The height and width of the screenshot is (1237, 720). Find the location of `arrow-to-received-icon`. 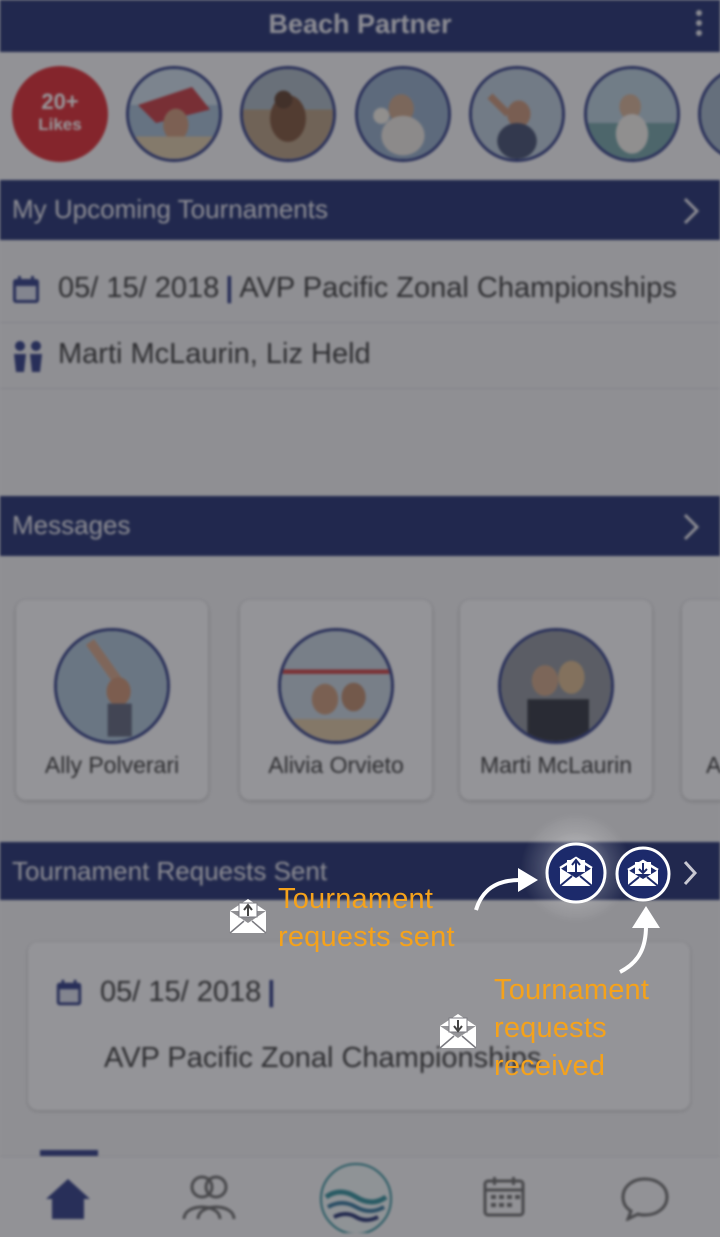

arrow-to-received-icon is located at coordinates (639, 940).